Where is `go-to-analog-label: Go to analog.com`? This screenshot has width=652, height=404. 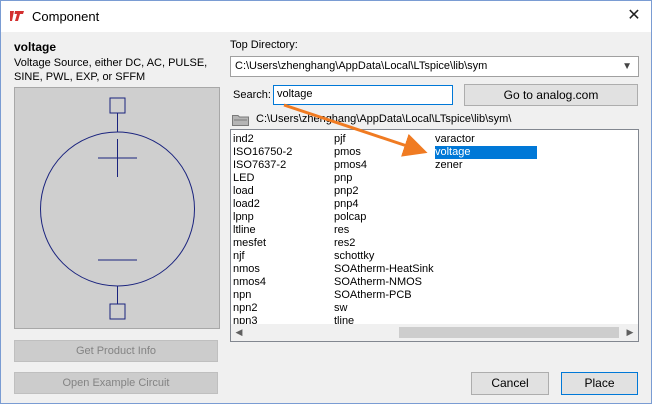 go-to-analog-label: Go to analog.com is located at coordinates (551, 95).